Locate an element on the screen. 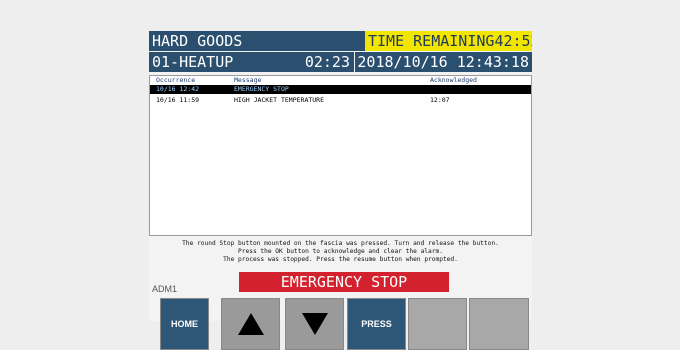 The height and width of the screenshot is (350, 680). phase-time: 02:23 is located at coordinates (327, 62).